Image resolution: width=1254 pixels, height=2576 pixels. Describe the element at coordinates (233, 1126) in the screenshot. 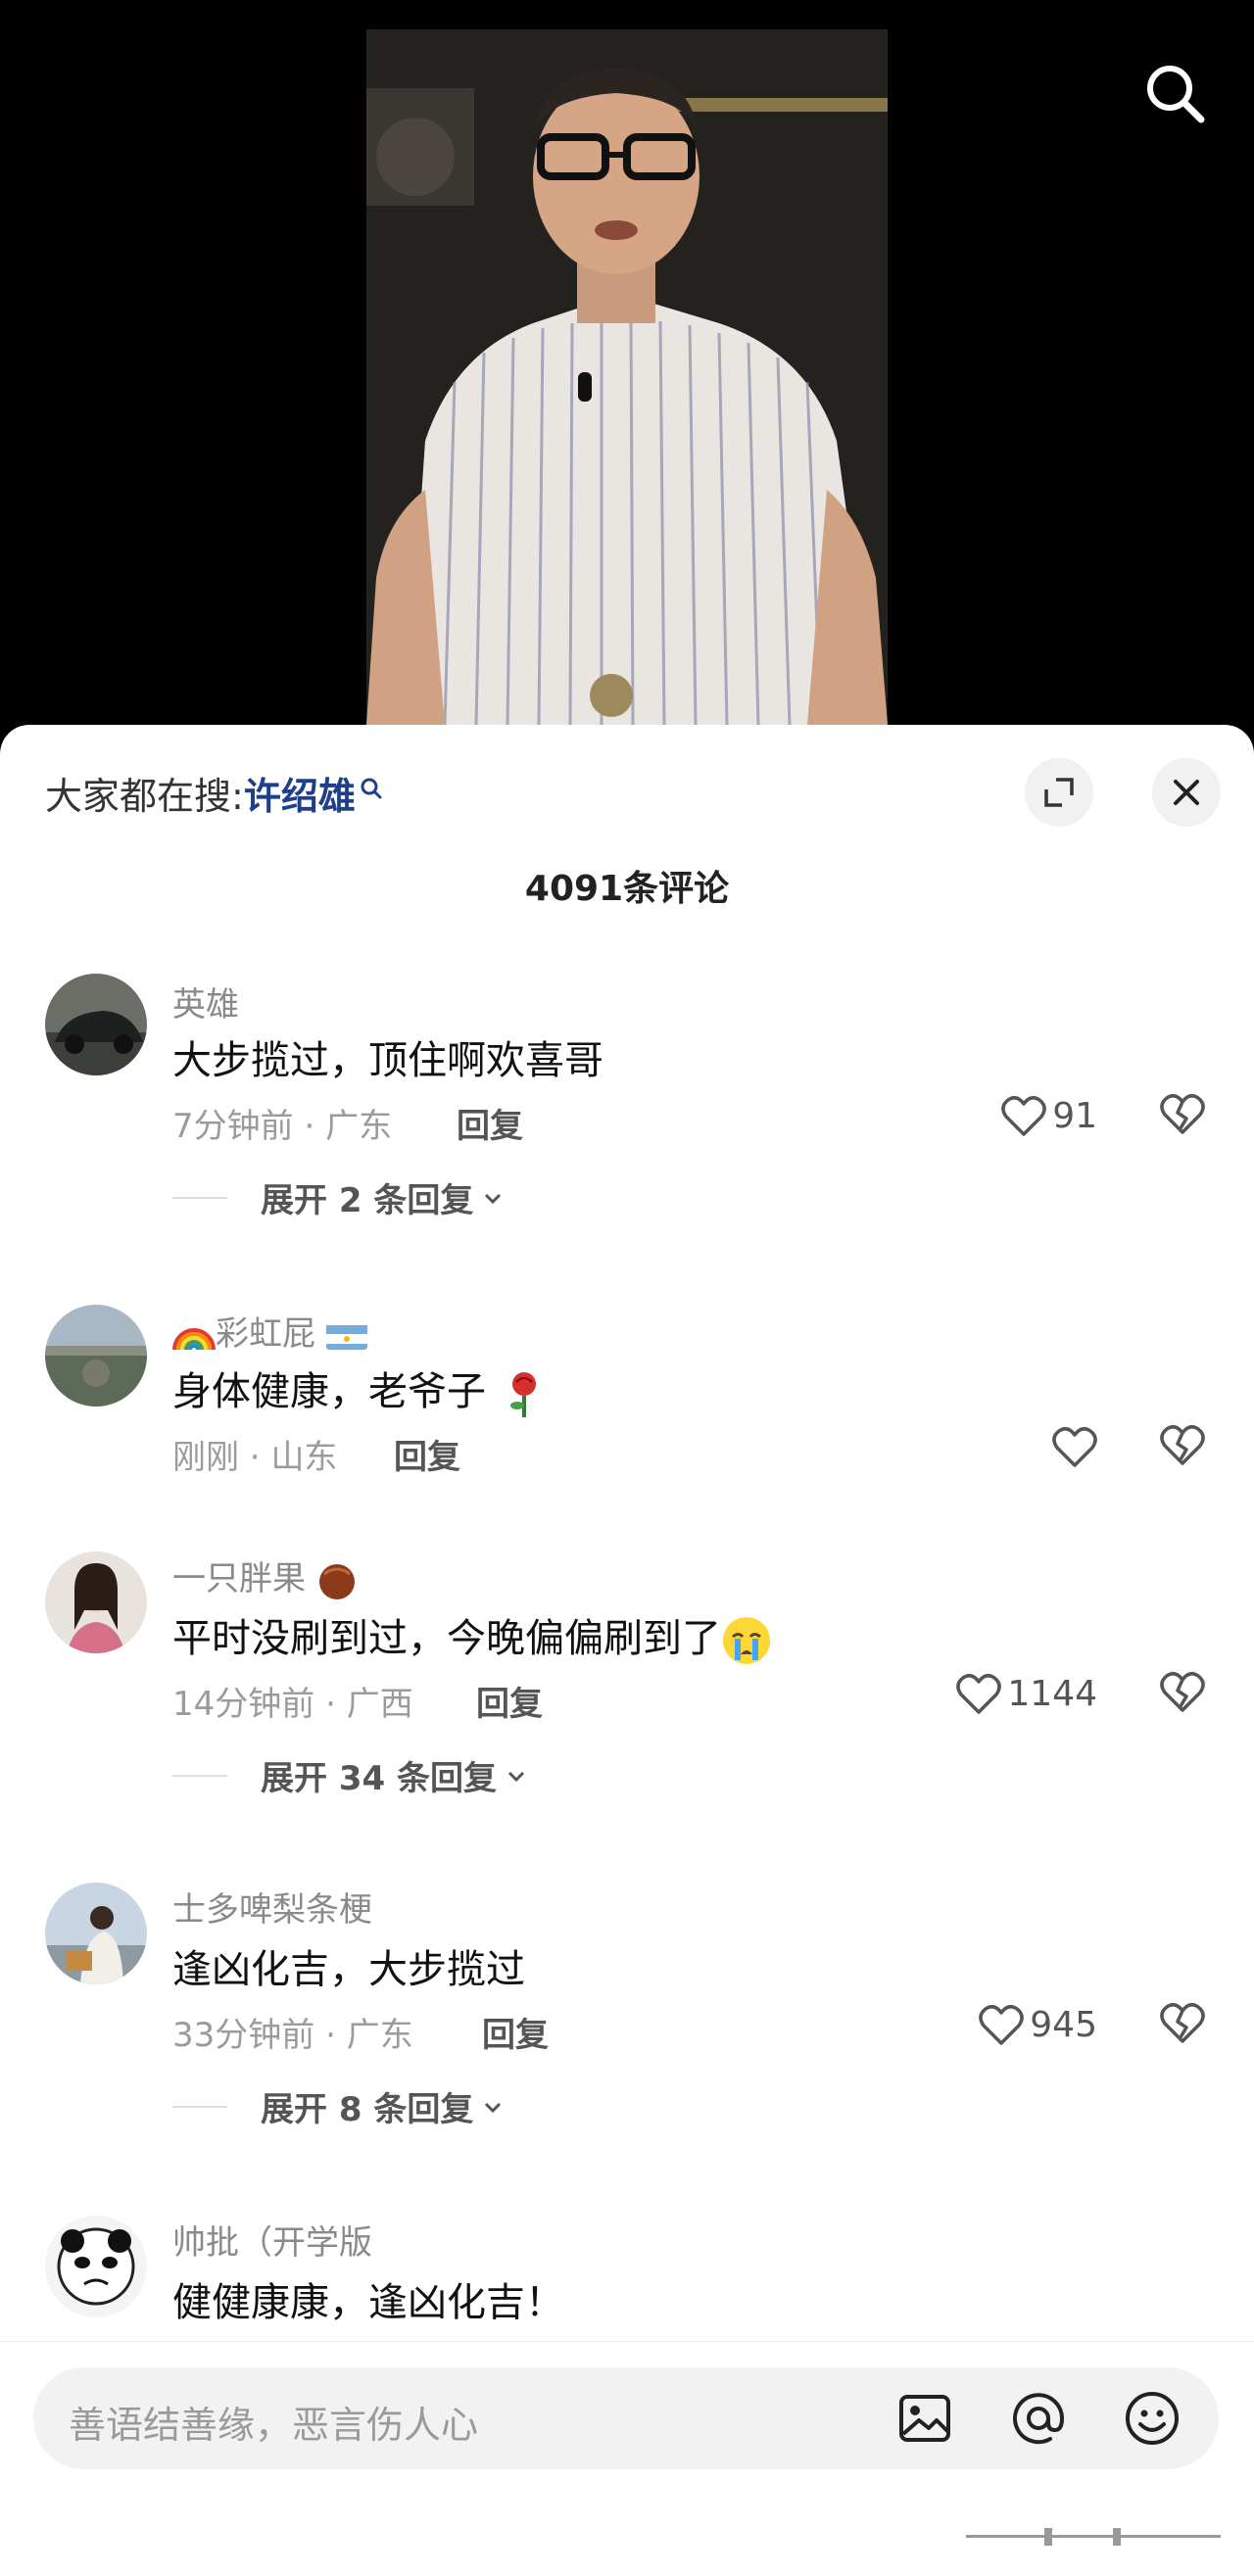

I see `comment-time: 7分钟前` at that location.